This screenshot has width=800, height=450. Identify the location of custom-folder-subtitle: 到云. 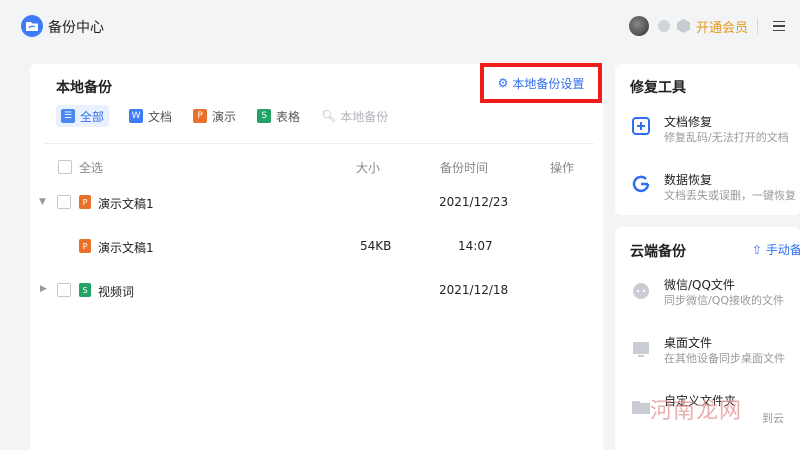
(773, 418).